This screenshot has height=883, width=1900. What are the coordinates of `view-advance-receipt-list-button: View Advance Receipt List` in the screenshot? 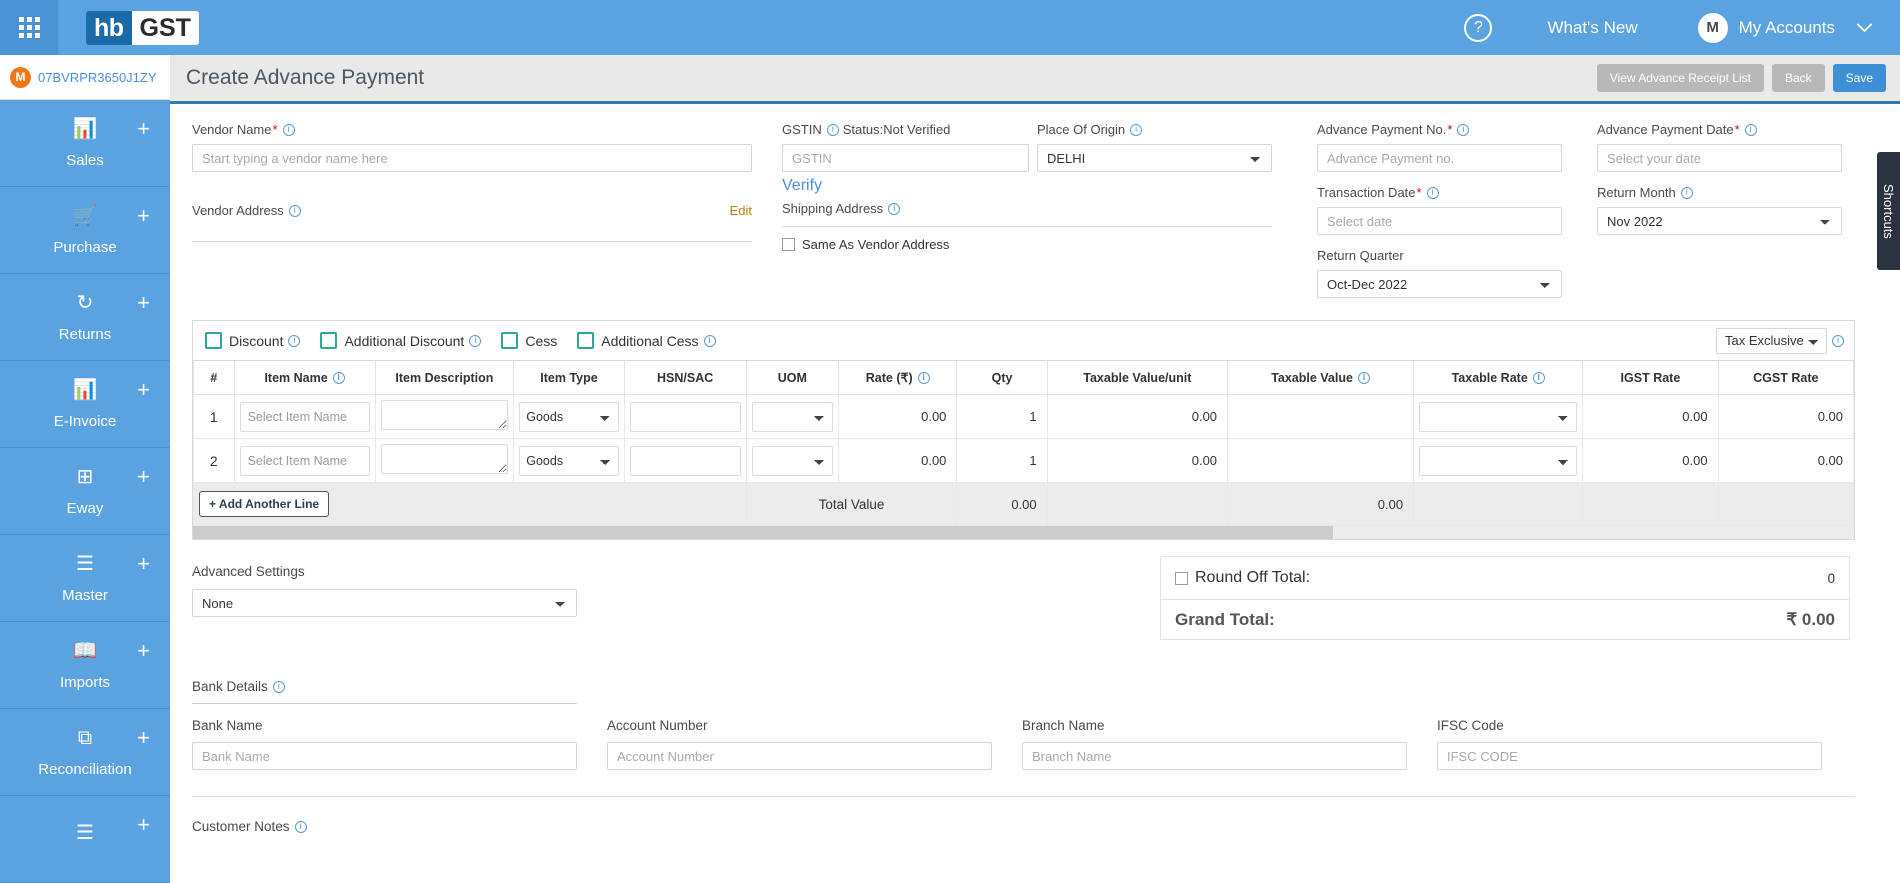 It's located at (1680, 78).